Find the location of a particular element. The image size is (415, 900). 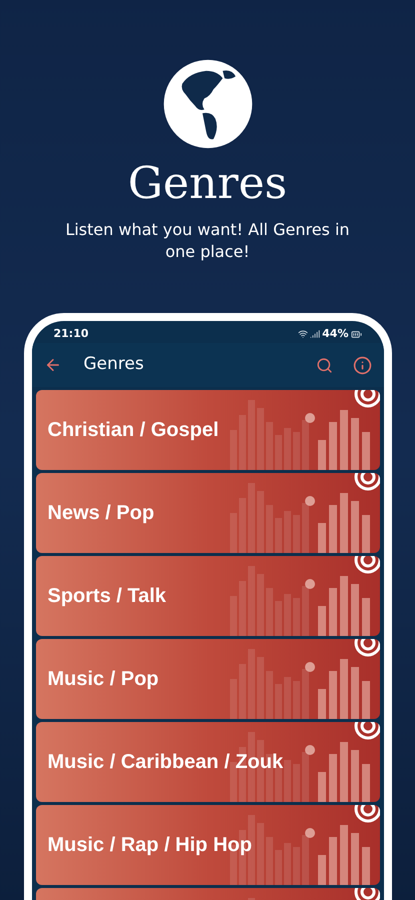

info-icon is located at coordinates (362, 365).